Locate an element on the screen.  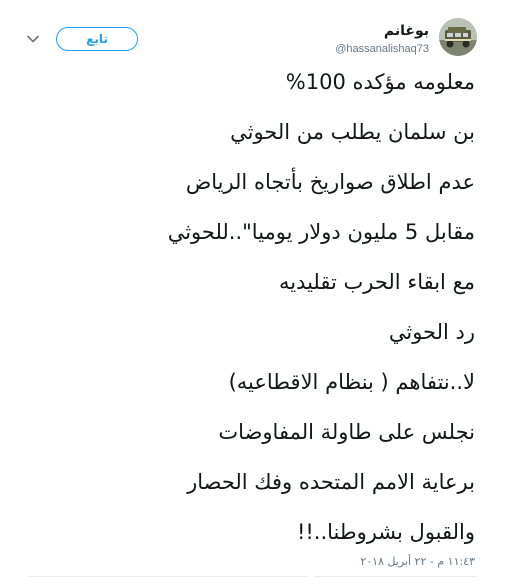
avatar-image is located at coordinates (458, 37).